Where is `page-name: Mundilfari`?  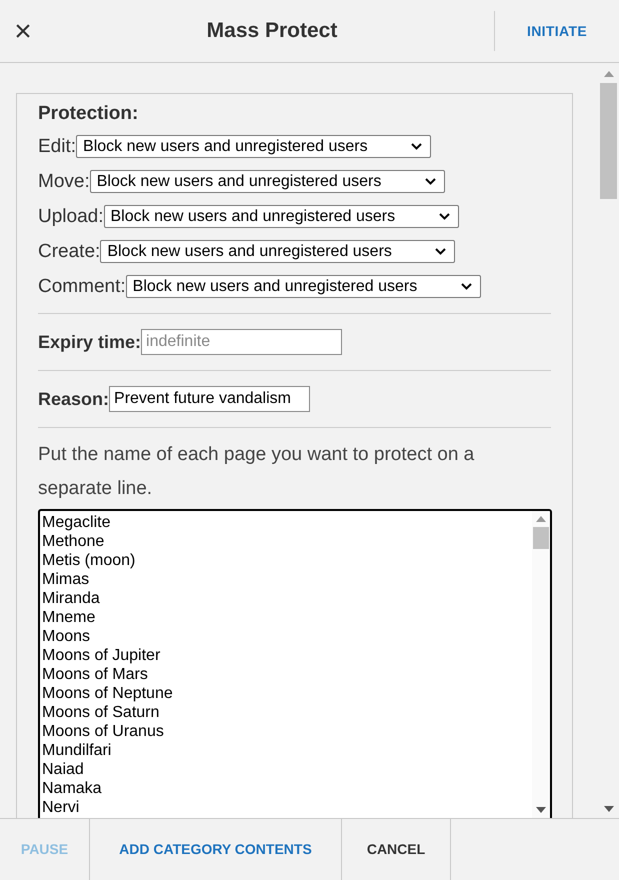
page-name: Mundilfari is located at coordinates (77, 750).